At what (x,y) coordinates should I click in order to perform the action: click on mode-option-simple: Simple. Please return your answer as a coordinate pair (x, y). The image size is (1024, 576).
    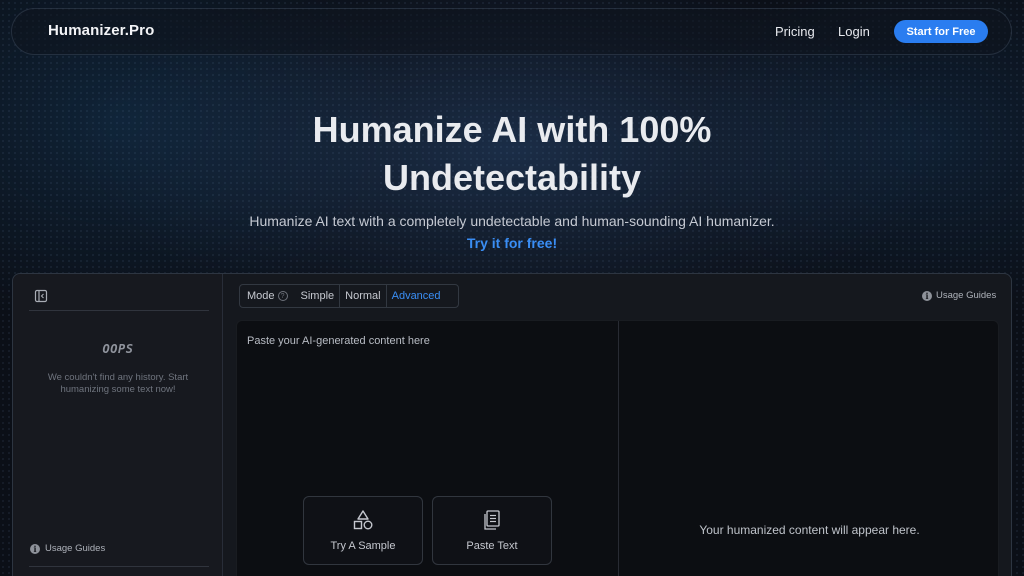
    Looking at the image, I should click on (318, 296).